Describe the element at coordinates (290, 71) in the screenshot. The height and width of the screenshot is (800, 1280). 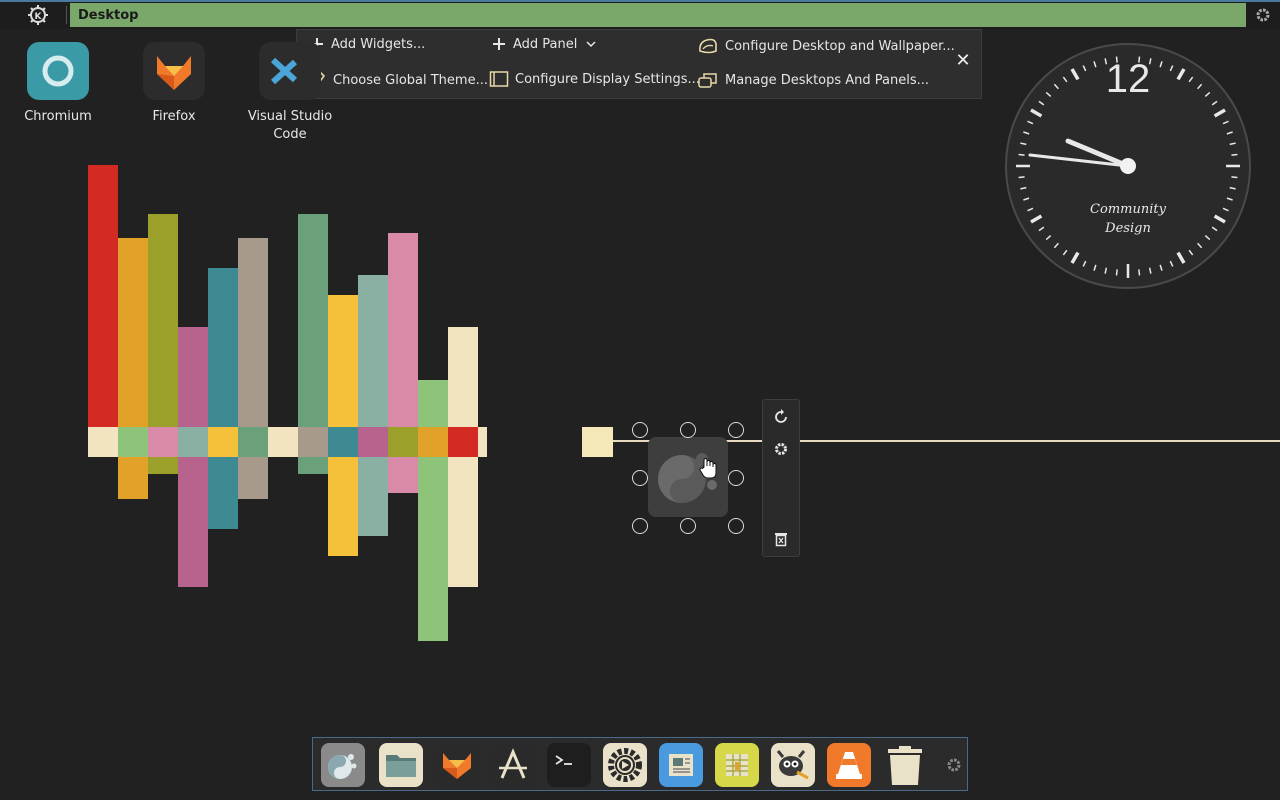
I see `vscode-icon` at that location.